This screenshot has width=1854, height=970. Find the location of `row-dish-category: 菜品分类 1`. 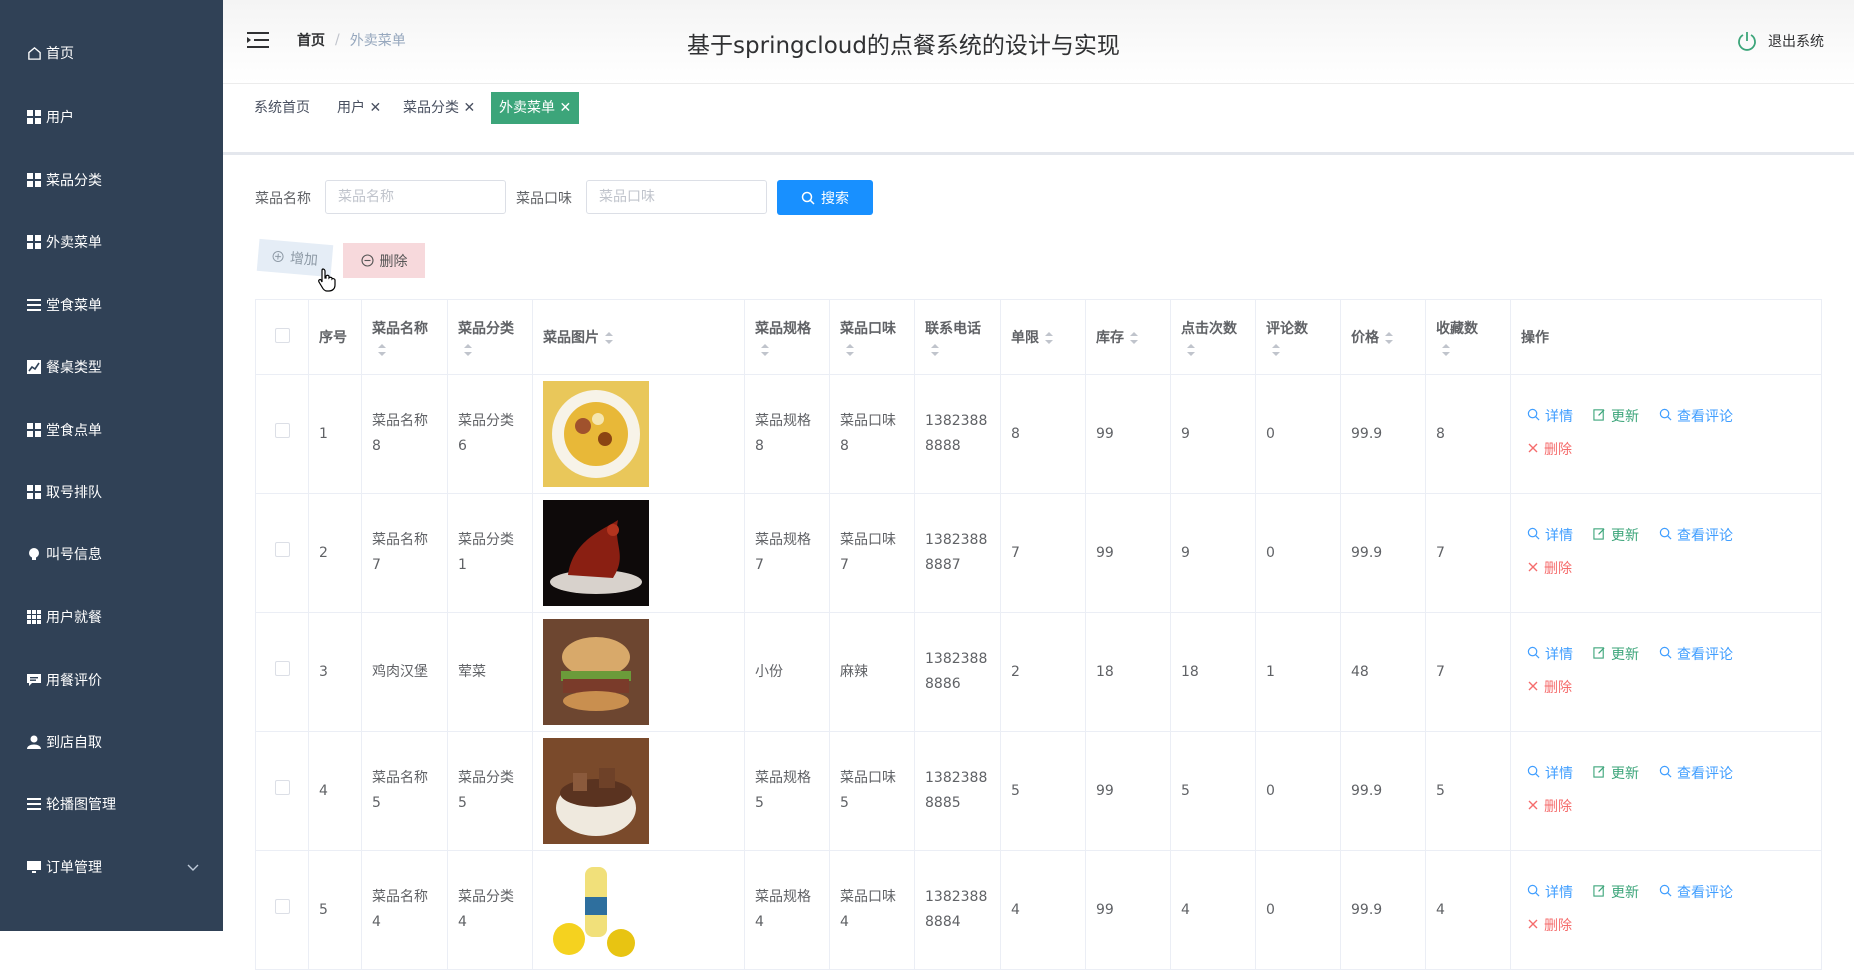

row-dish-category: 菜品分类 1 is located at coordinates (486, 552).